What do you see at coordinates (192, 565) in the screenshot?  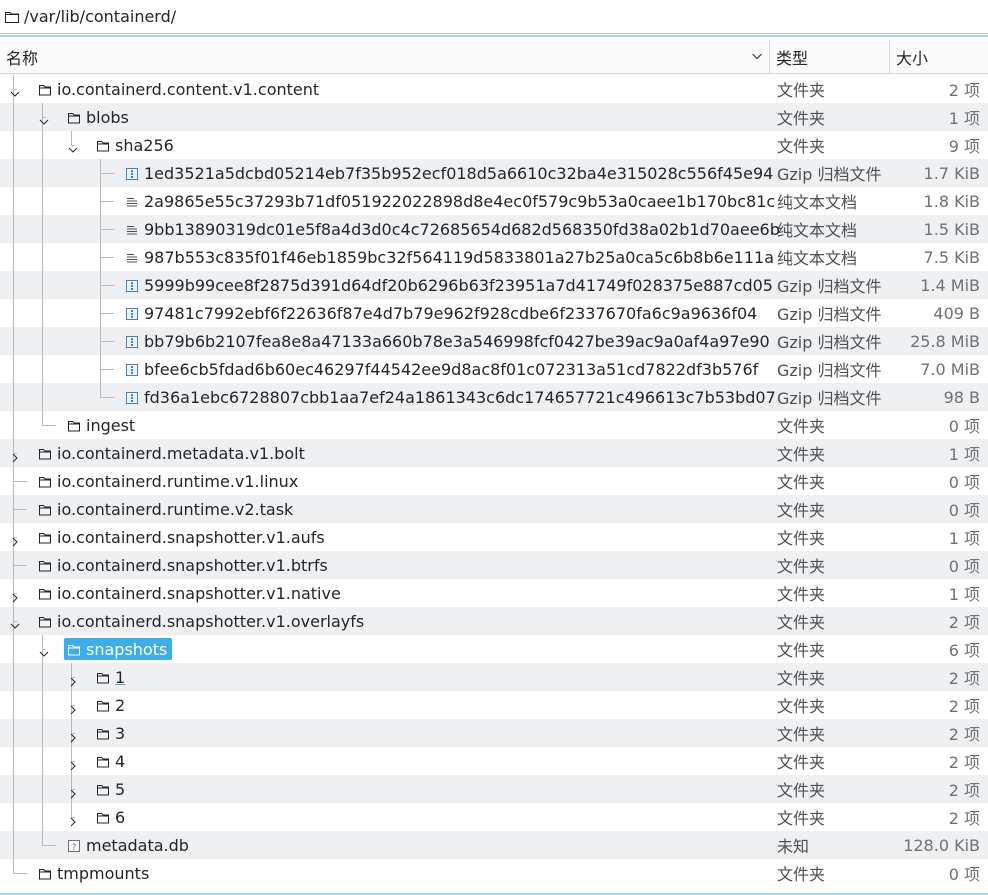 I see `file-name: io.containerd.snapshotter.v1.btrfs` at bounding box center [192, 565].